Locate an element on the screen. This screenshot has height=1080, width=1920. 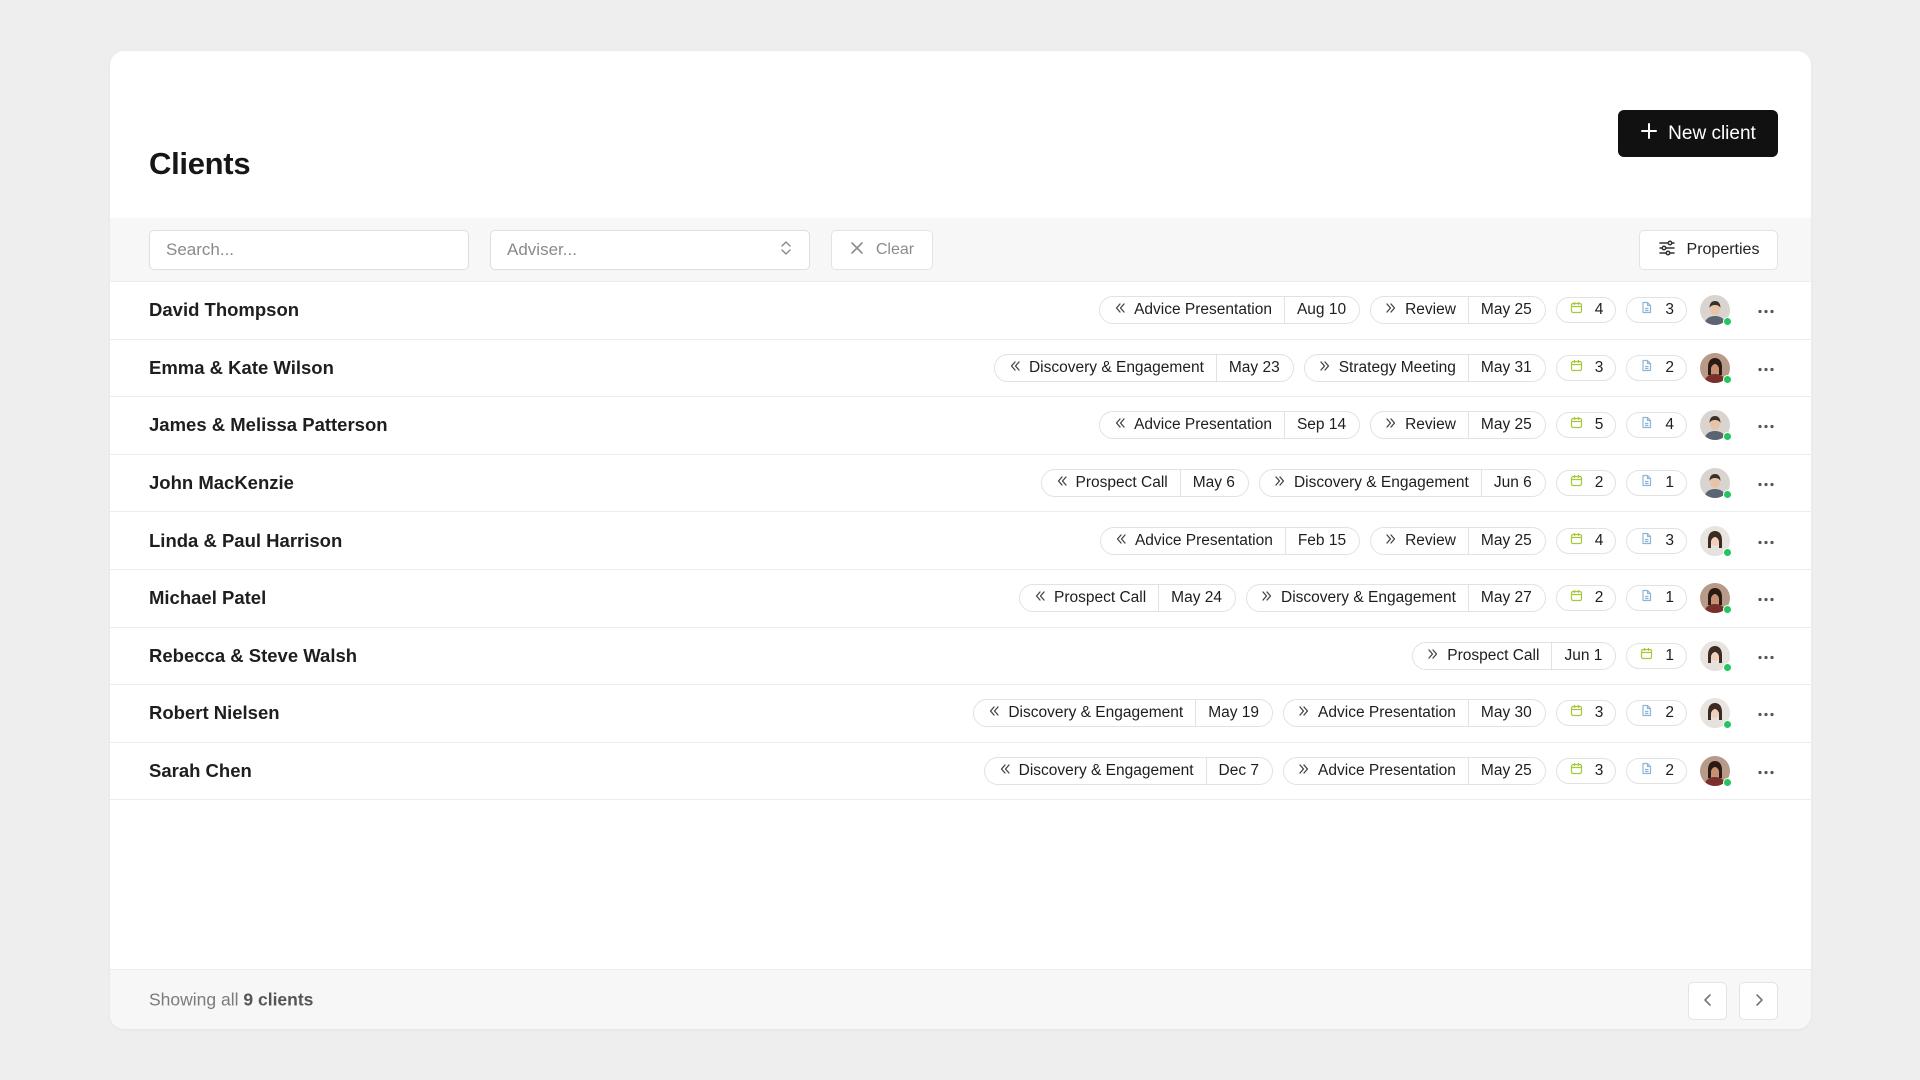
page-header: Clients New client is located at coordinates (960, 134).